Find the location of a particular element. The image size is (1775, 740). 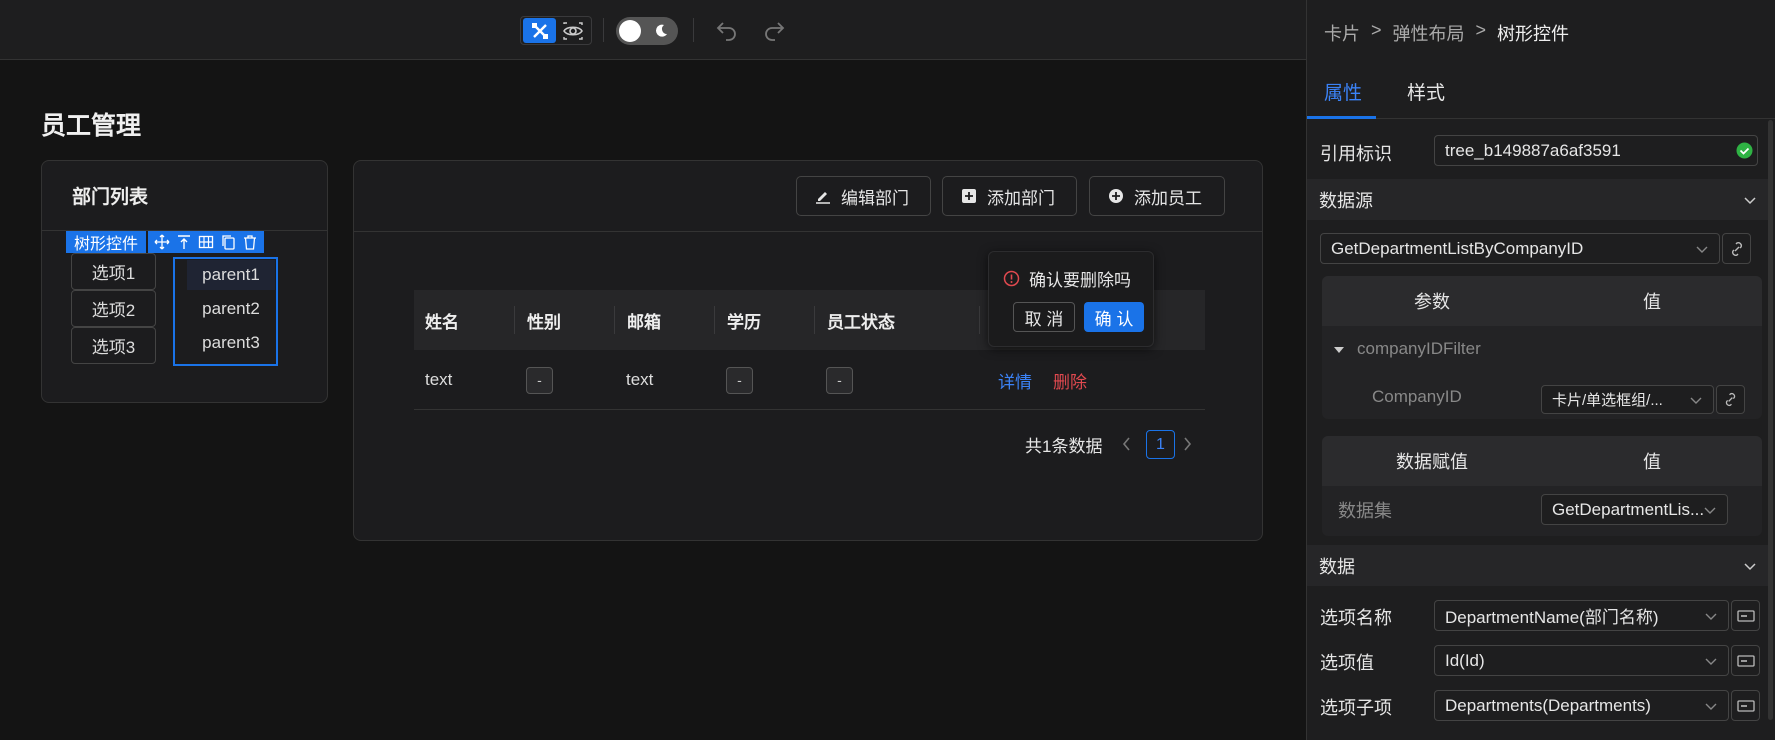

pagination-total: 共1条数据 is located at coordinates (1064, 446).